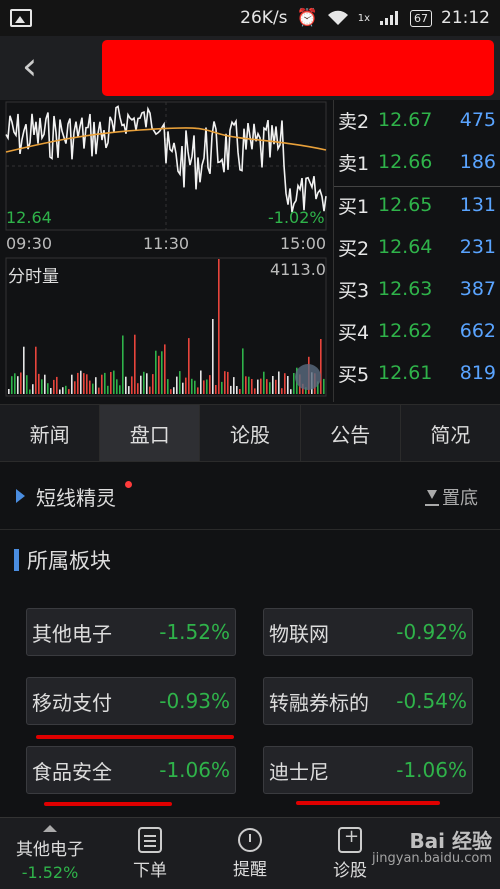  I want to click on signal-label: 1x, so click(363, 18).